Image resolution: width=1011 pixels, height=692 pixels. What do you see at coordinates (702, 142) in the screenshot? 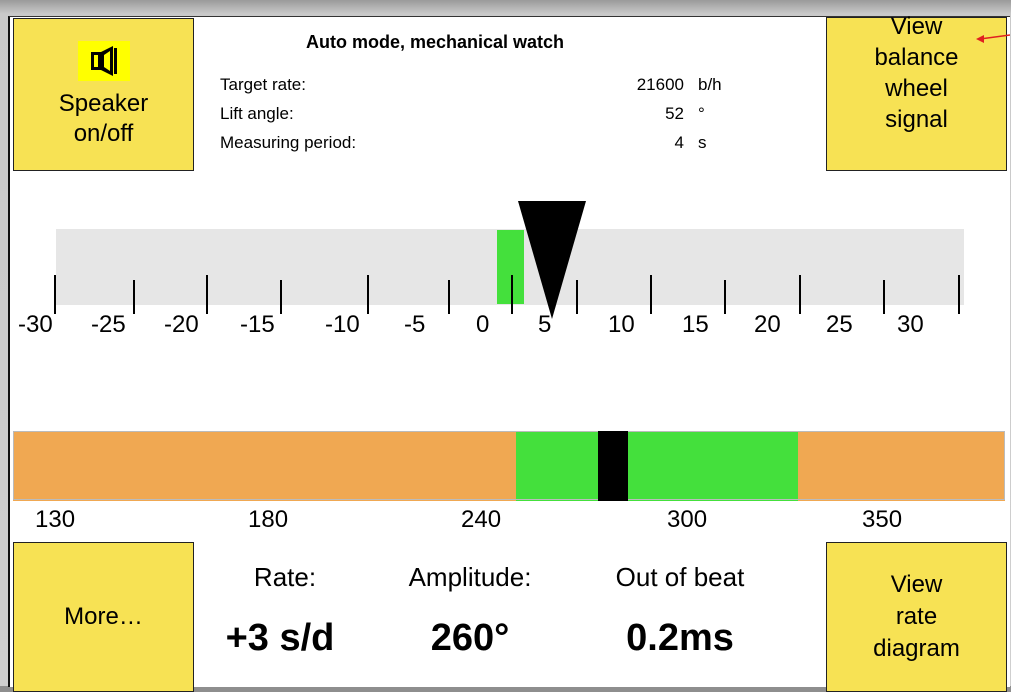
I see `measuring-period-unit: s` at bounding box center [702, 142].